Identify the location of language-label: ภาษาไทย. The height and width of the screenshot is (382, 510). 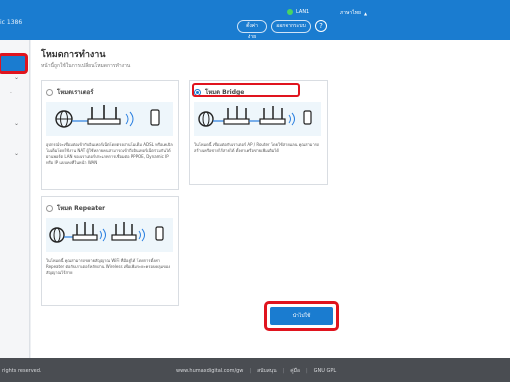
(350, 13).